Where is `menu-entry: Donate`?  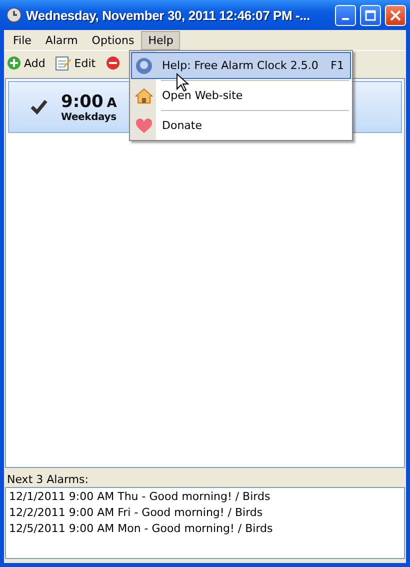 menu-entry: Donate is located at coordinates (241, 125).